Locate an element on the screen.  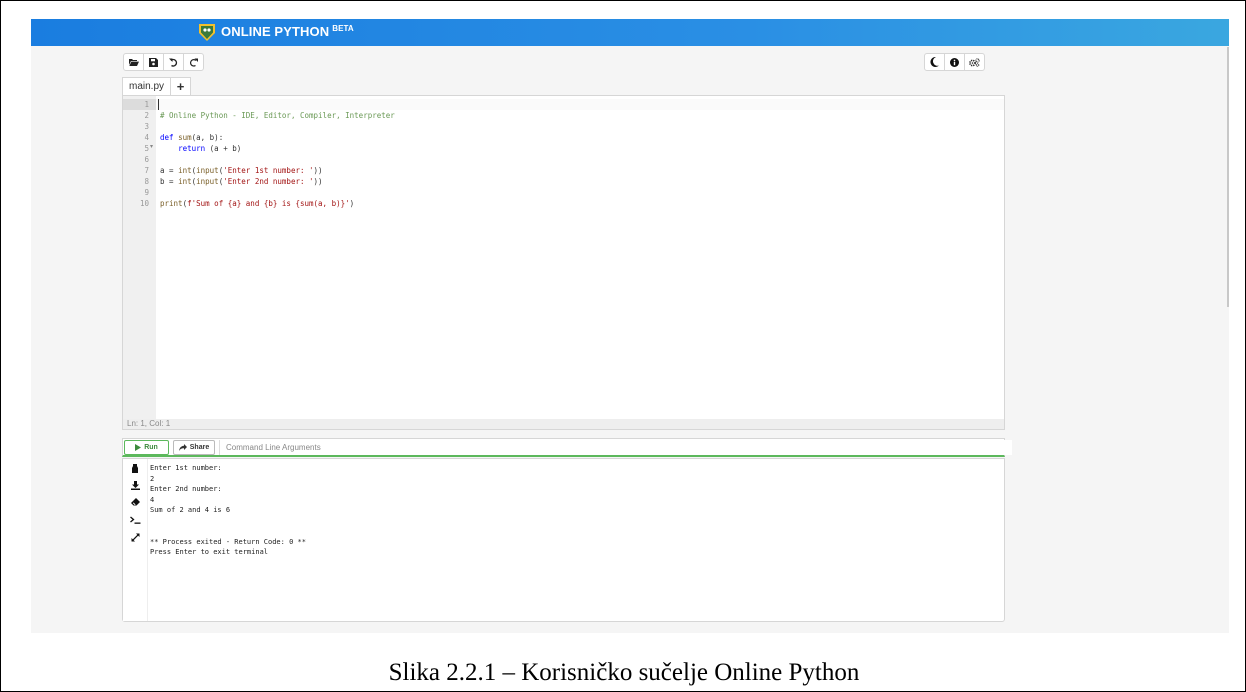
line-number: 5 is located at coordinates (146, 148).